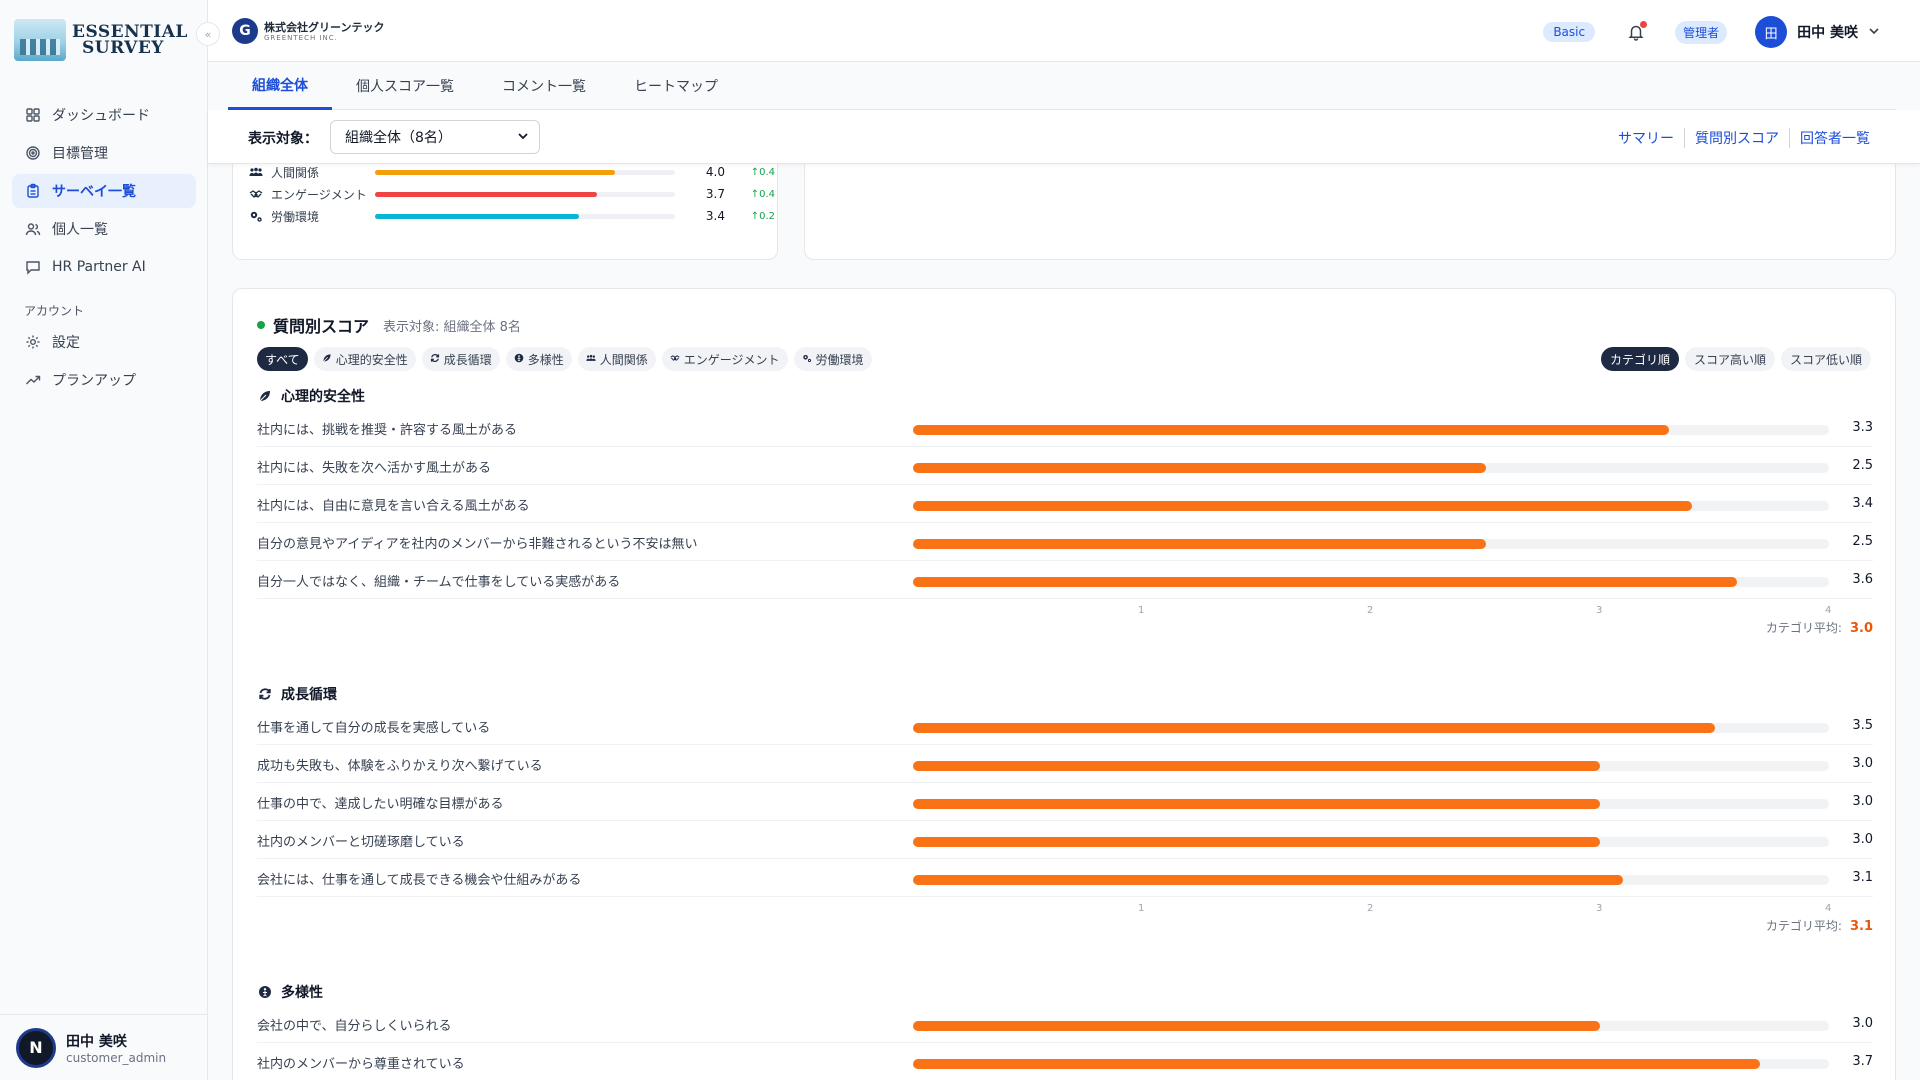 The height and width of the screenshot is (1080, 1920). I want to click on question-row: 自分の意見やアイディアを社内のメンバーから非難されるという不安は無い 2.5, so click(1065, 542).